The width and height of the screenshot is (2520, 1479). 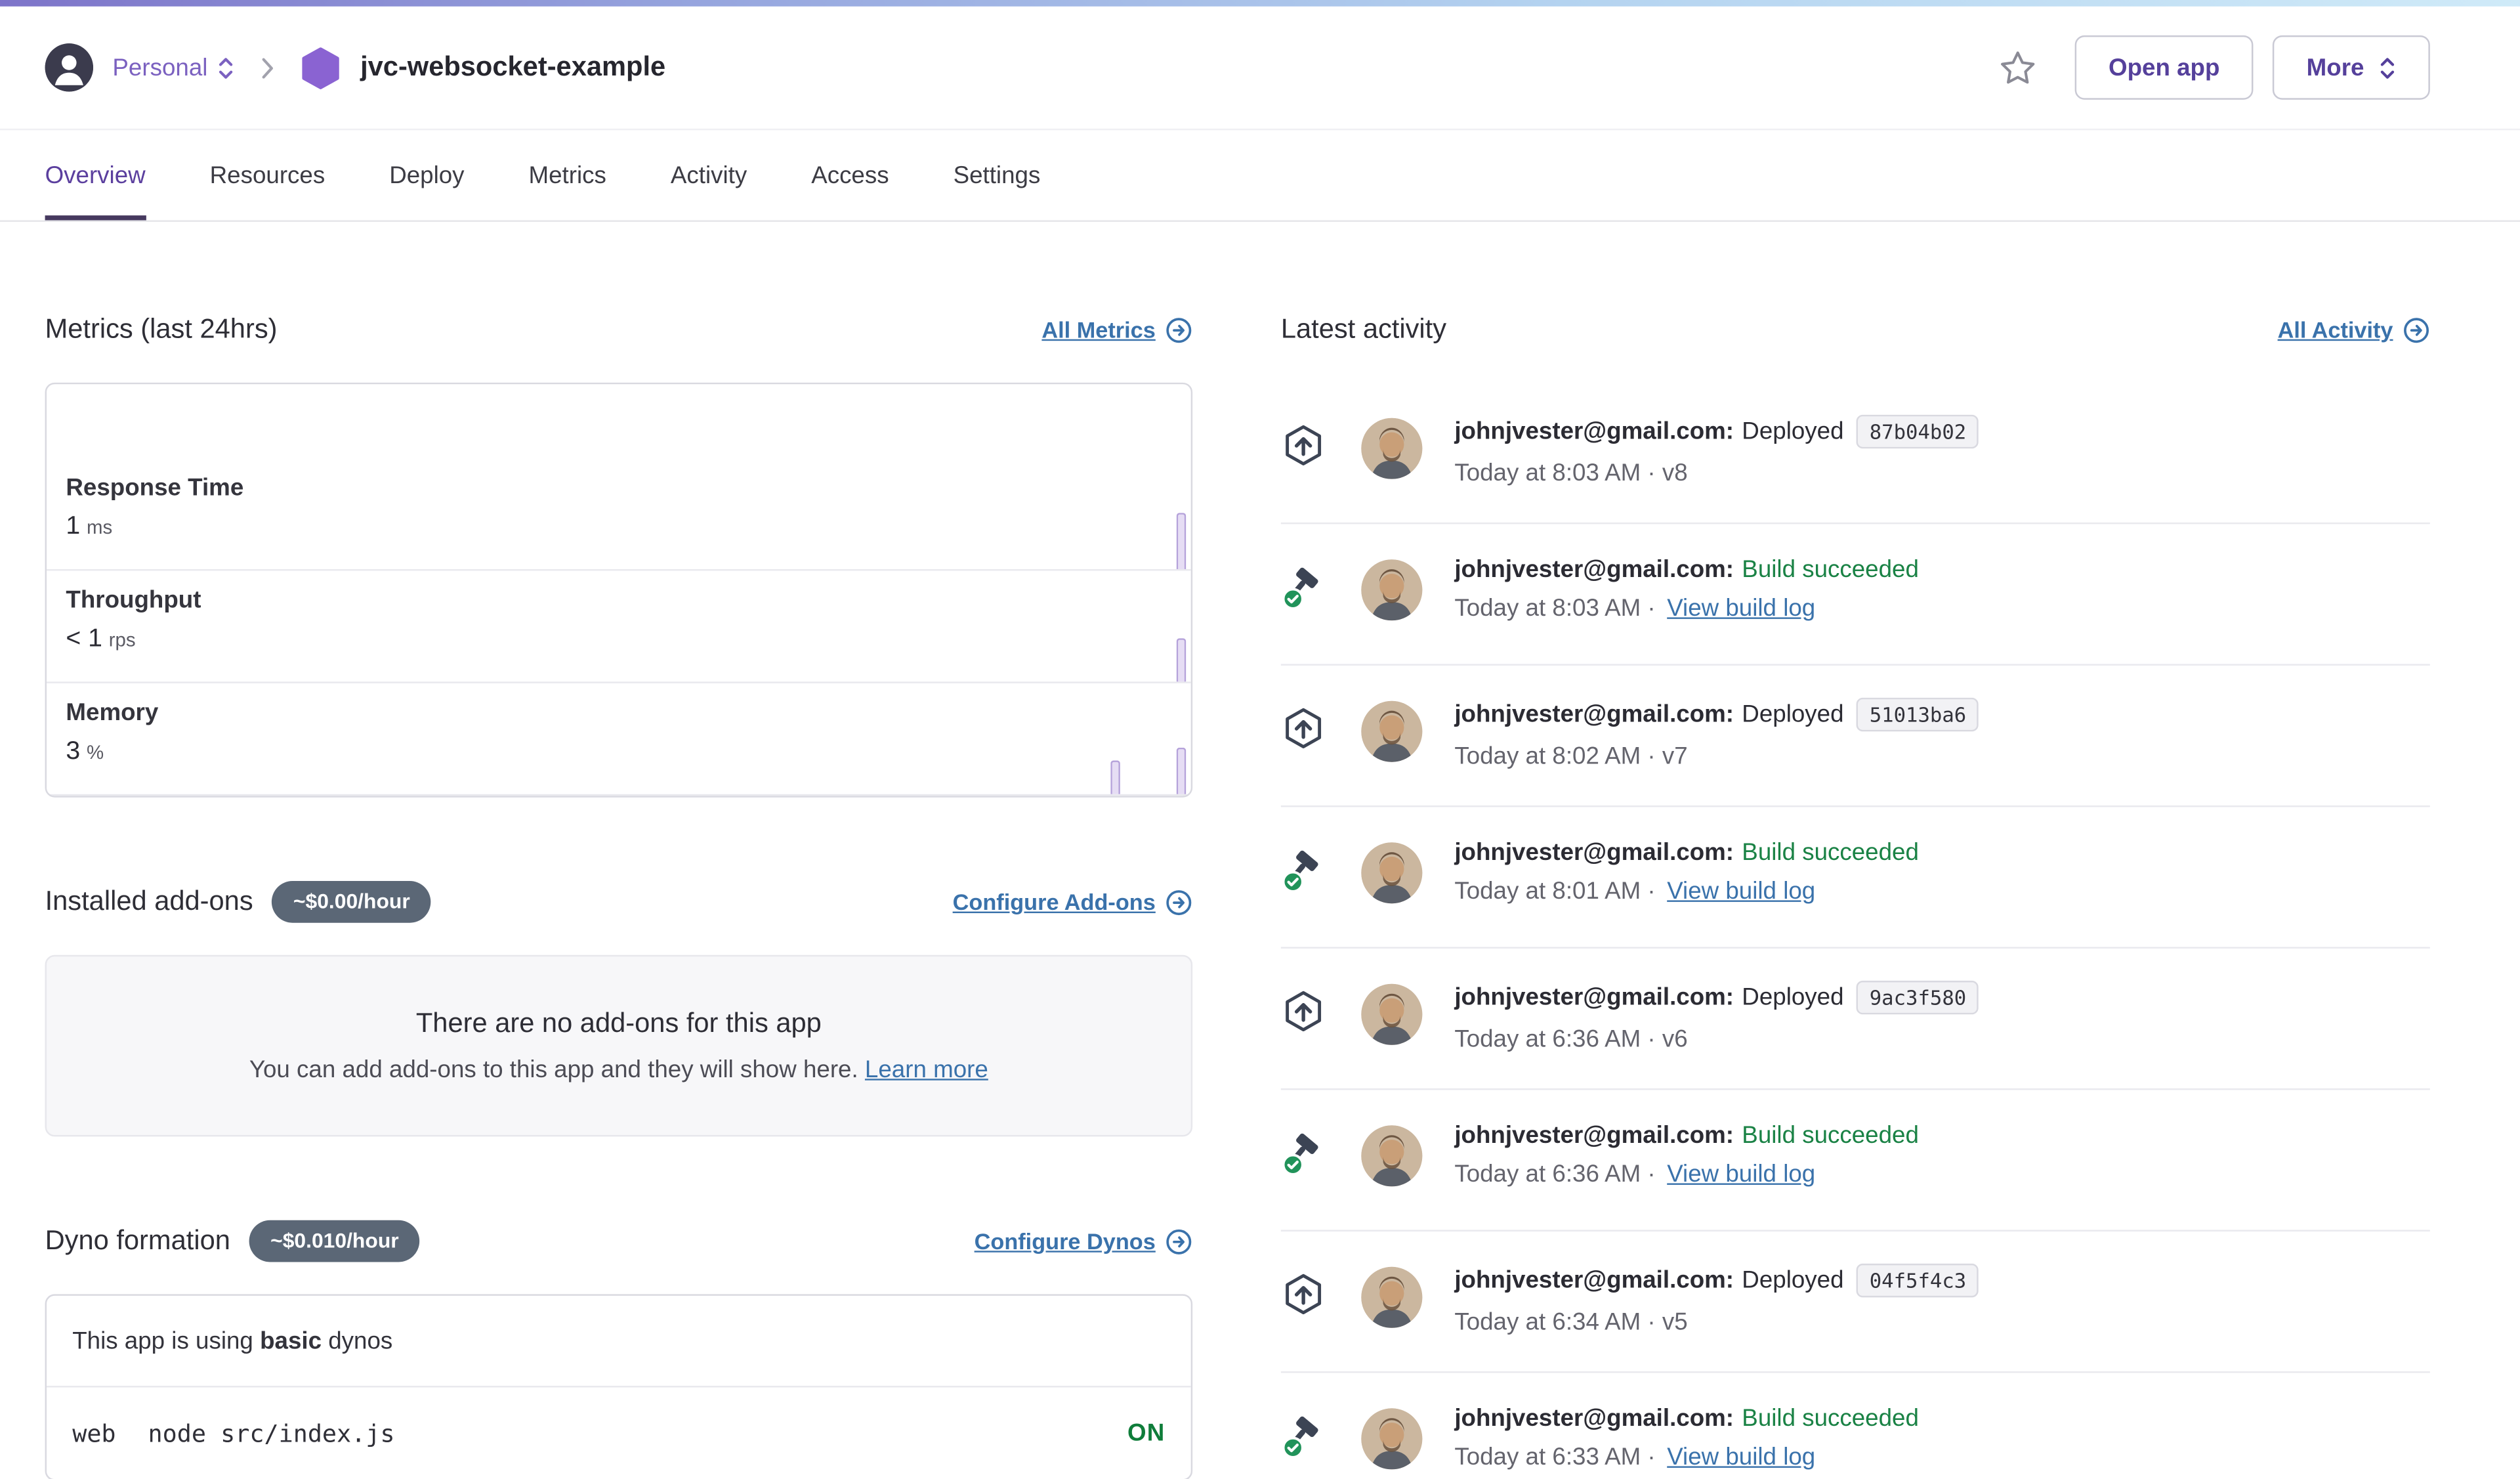 What do you see at coordinates (1022, 67) in the screenshot?
I see `header-left: Personal jvc-websocket-example` at bounding box center [1022, 67].